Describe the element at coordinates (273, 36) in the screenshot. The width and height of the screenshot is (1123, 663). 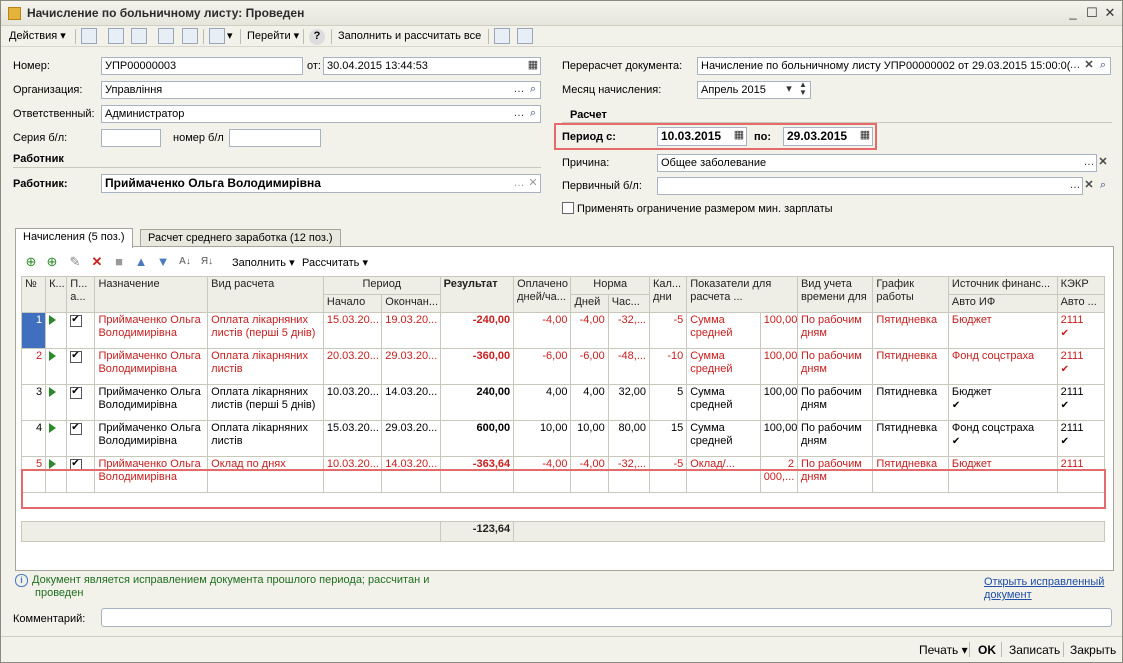
I see `goto-menu: Перейти ▾` at that location.